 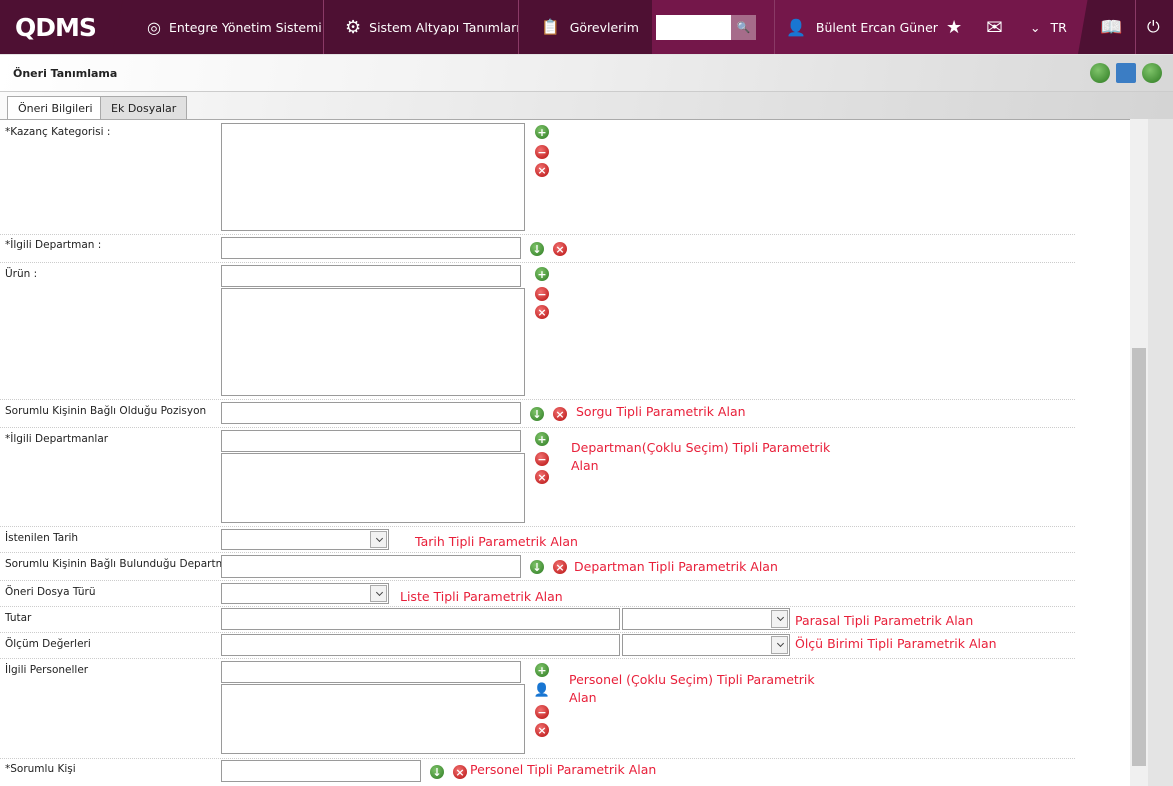 What do you see at coordinates (65, 73) in the screenshot?
I see `page-title: Öneri Tanımlama` at bounding box center [65, 73].